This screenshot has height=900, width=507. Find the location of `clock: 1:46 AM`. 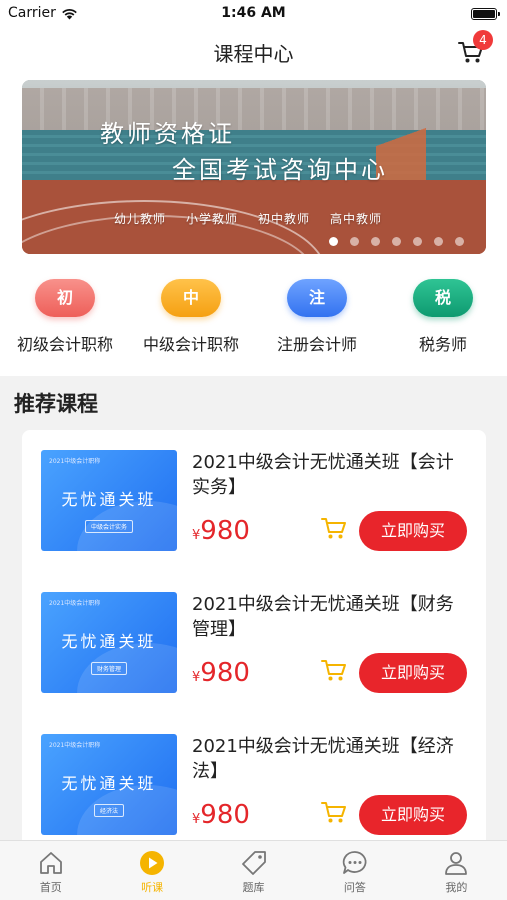

clock: 1:46 AM is located at coordinates (253, 13).